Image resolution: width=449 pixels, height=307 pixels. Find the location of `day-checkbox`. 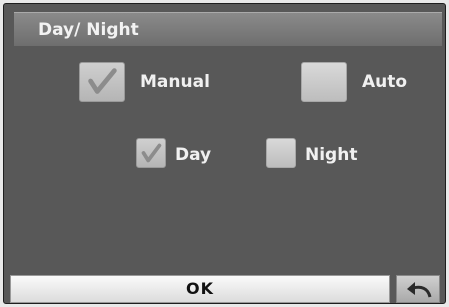

day-checkbox is located at coordinates (151, 153).